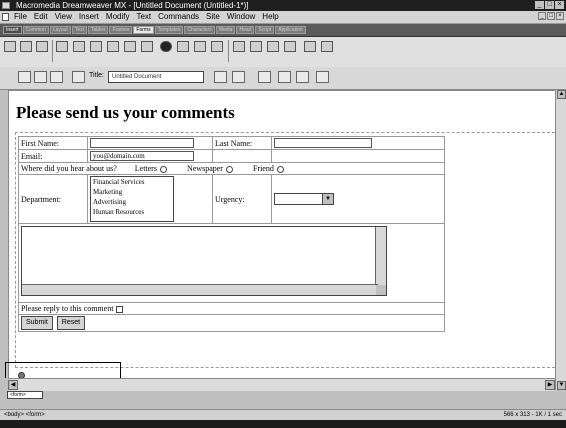 This screenshot has height=428, width=566. What do you see at coordinates (304, 199) in the screenshot?
I see `urgency-select: ▼` at bounding box center [304, 199].